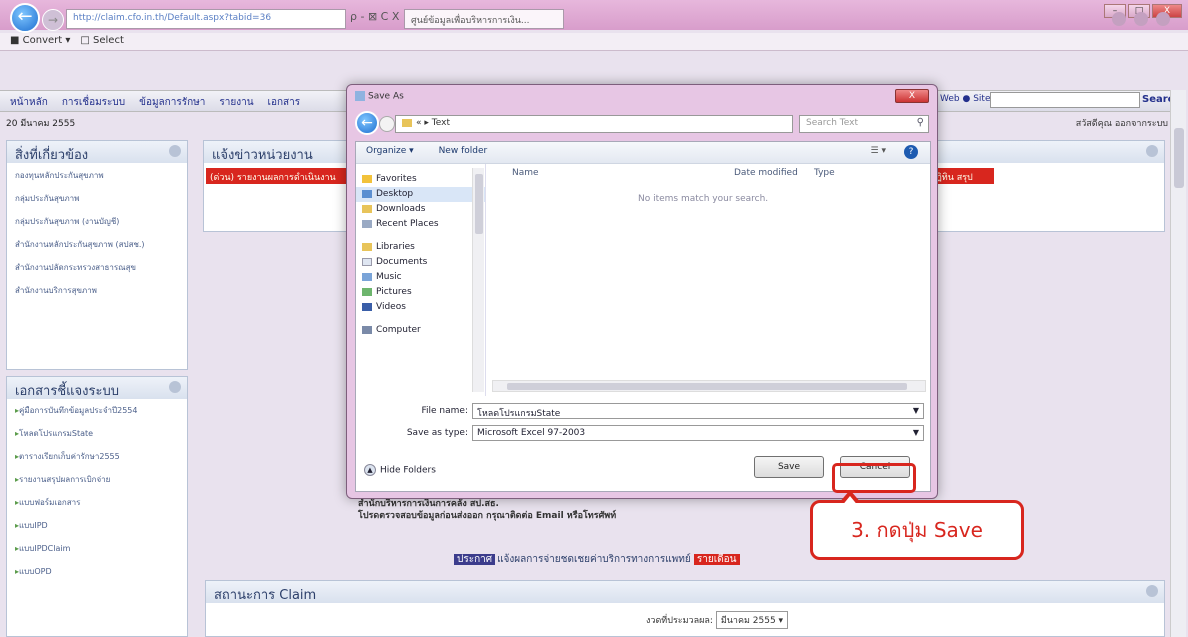  I want to click on doc-item: รายงานสรุปผลการเบิกจ่าย, so click(97, 479).